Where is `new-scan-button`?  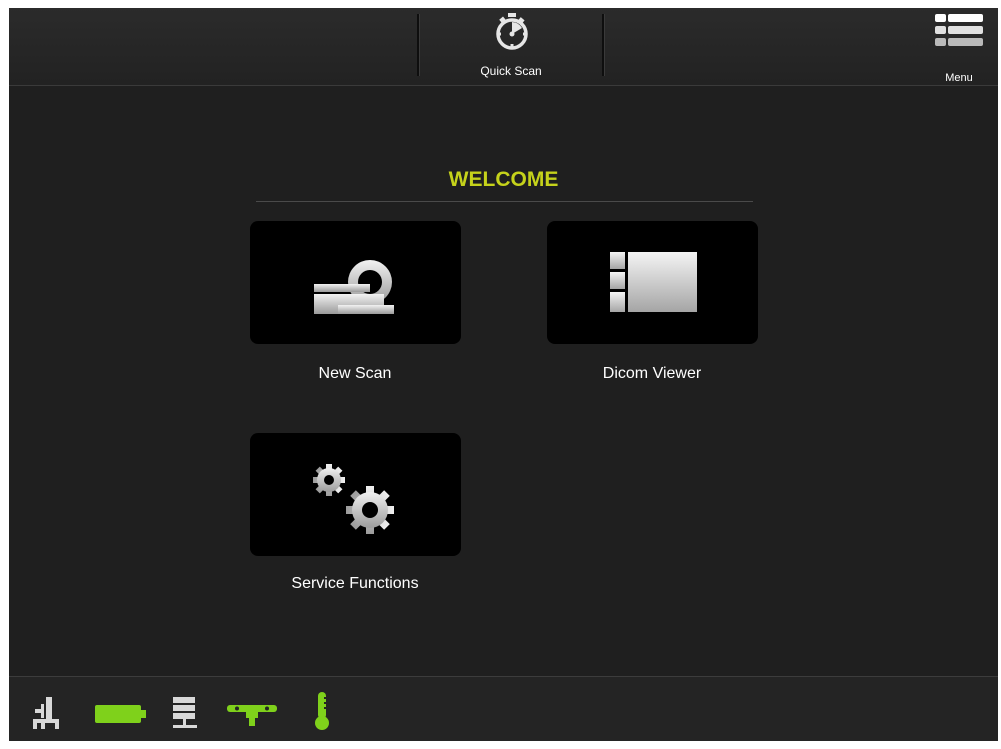
new-scan-button is located at coordinates (355, 282).